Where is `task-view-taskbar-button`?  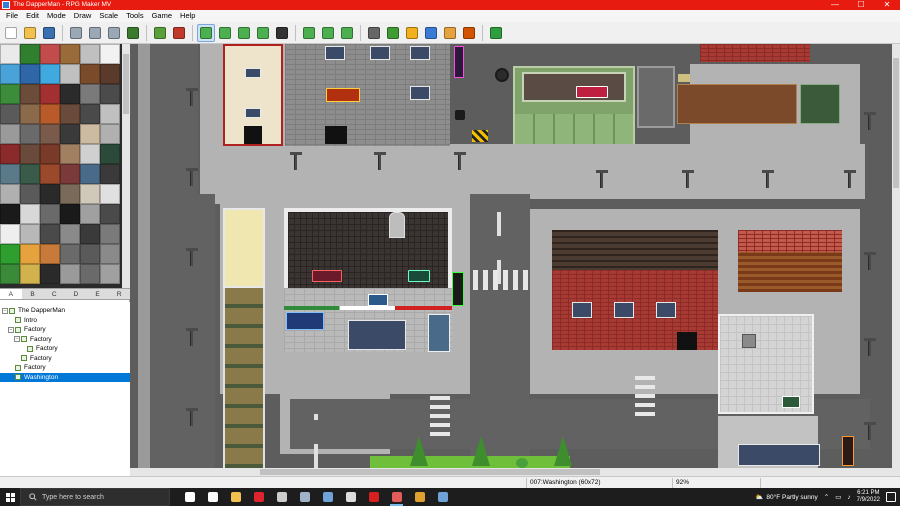 task-view-taskbar-button is located at coordinates (189, 497).